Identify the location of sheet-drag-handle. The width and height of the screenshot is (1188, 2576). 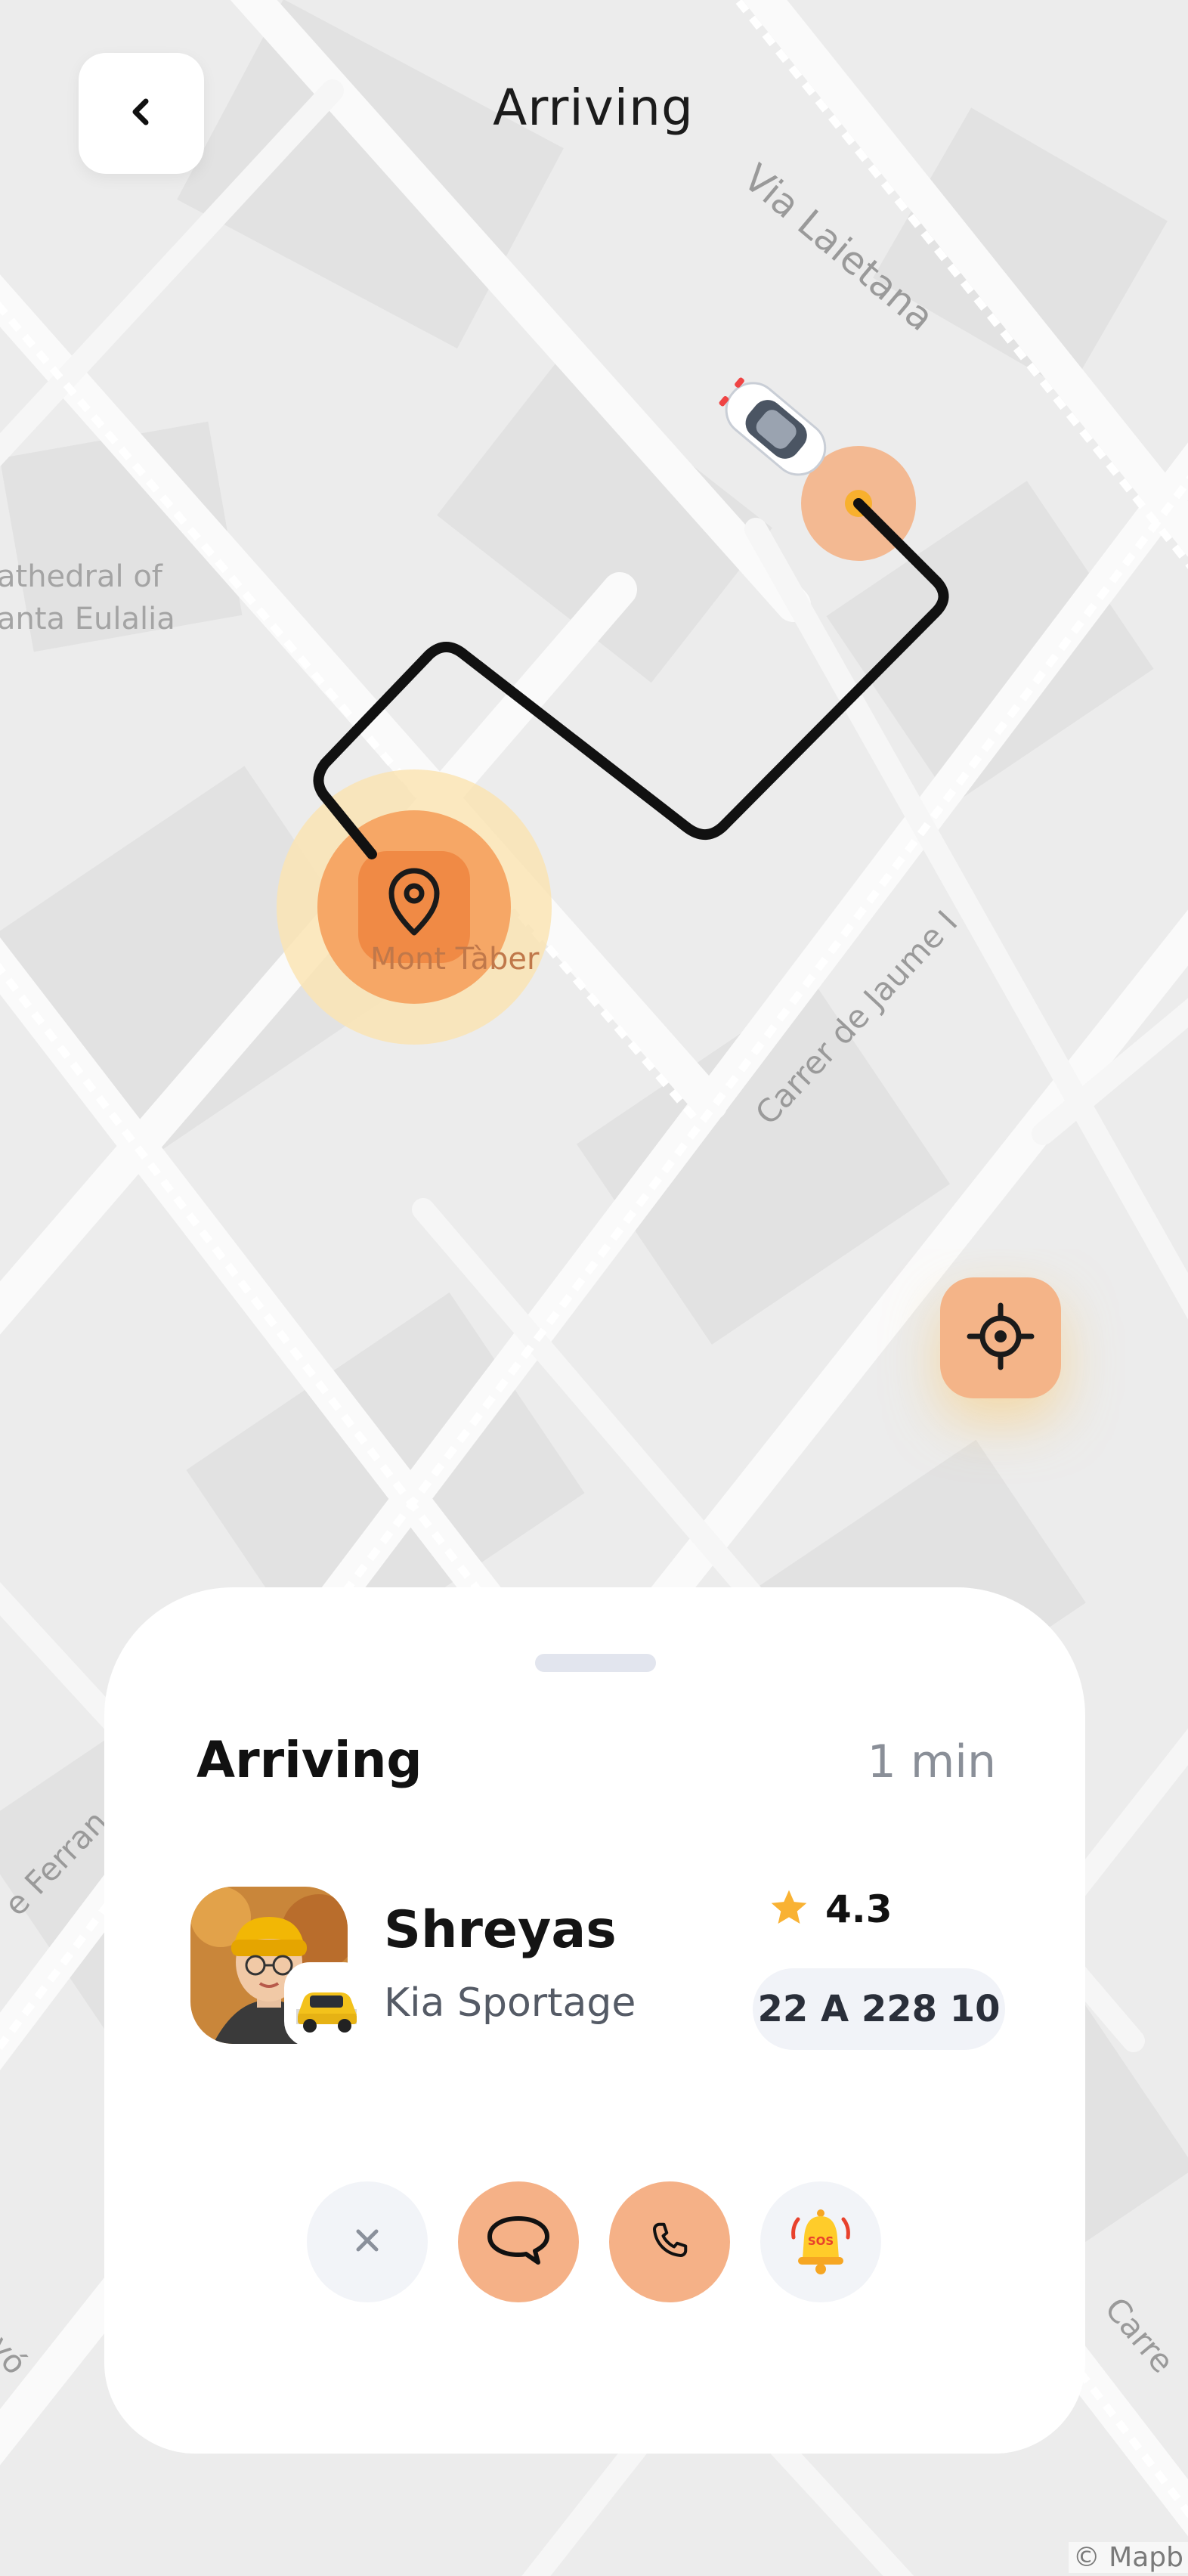
(595, 1663).